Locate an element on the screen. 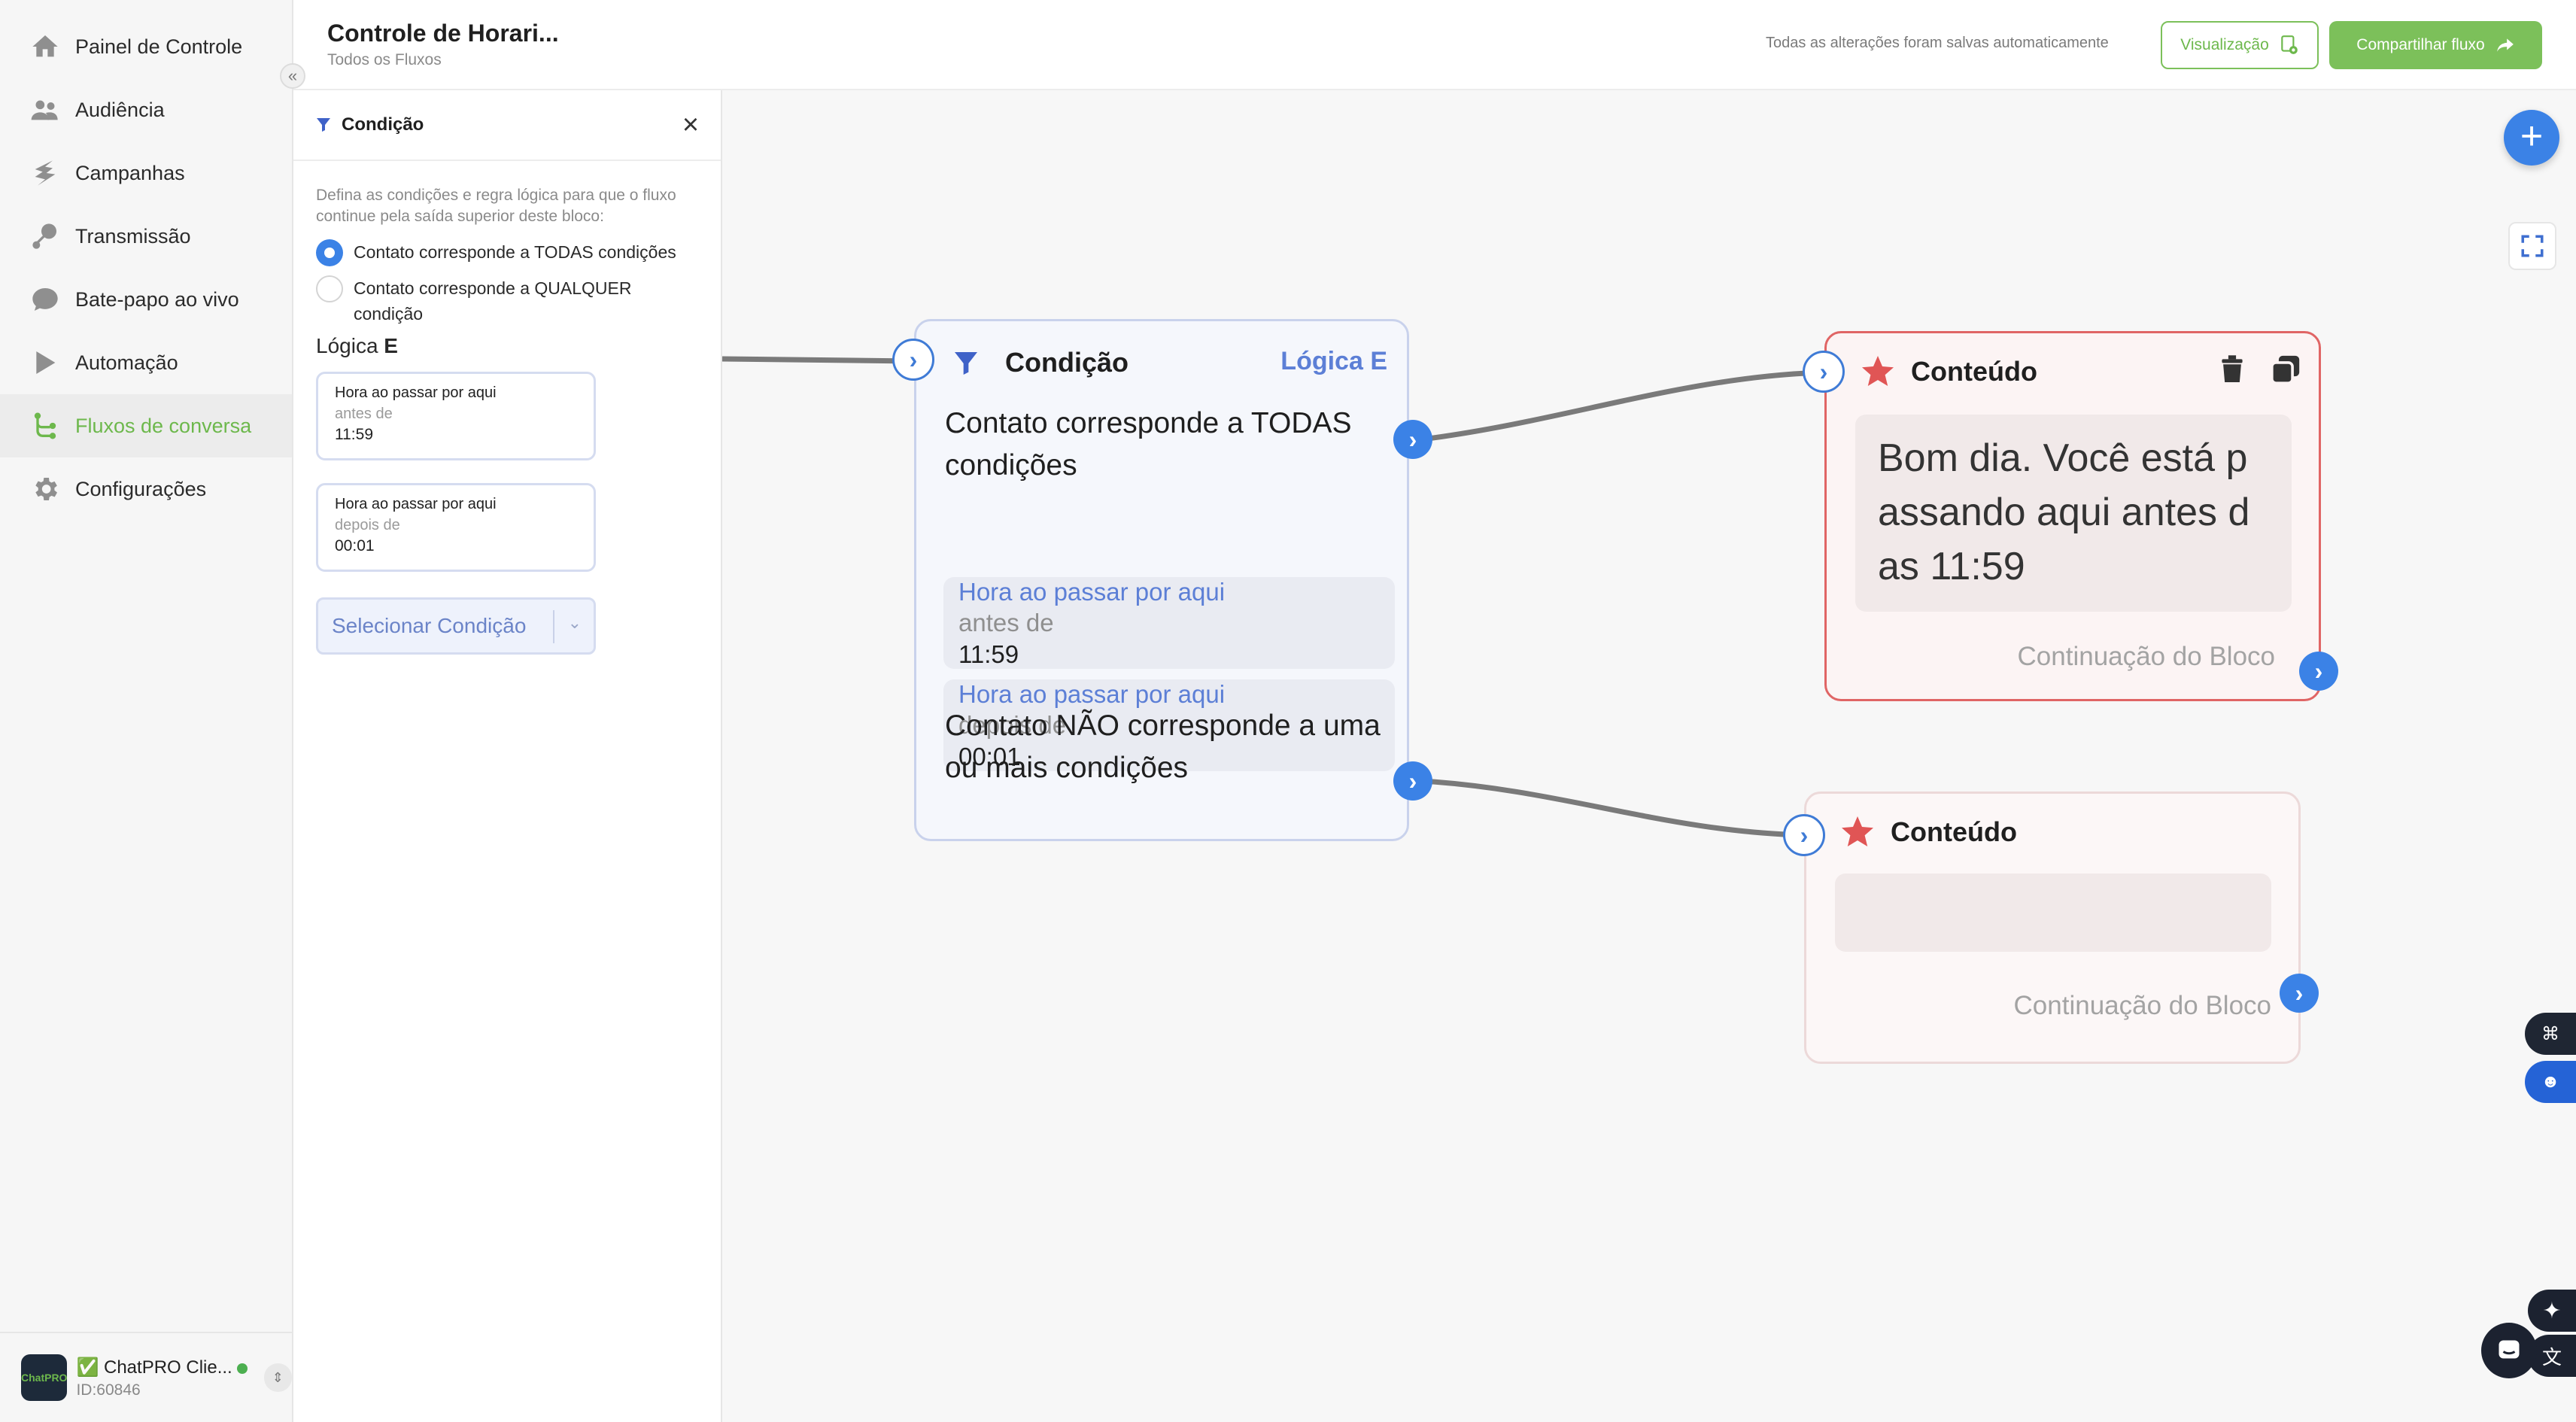 The width and height of the screenshot is (2576, 1422). sidebar-item-configuracoes: Configurações is located at coordinates (146, 489).